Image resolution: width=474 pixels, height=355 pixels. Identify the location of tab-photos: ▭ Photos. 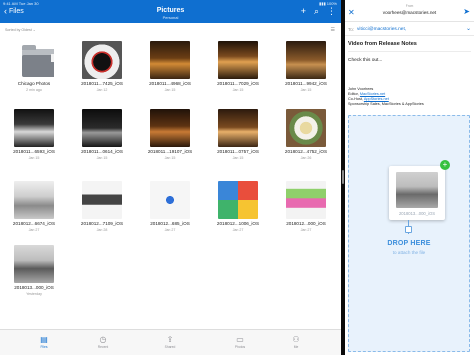
(240, 342).